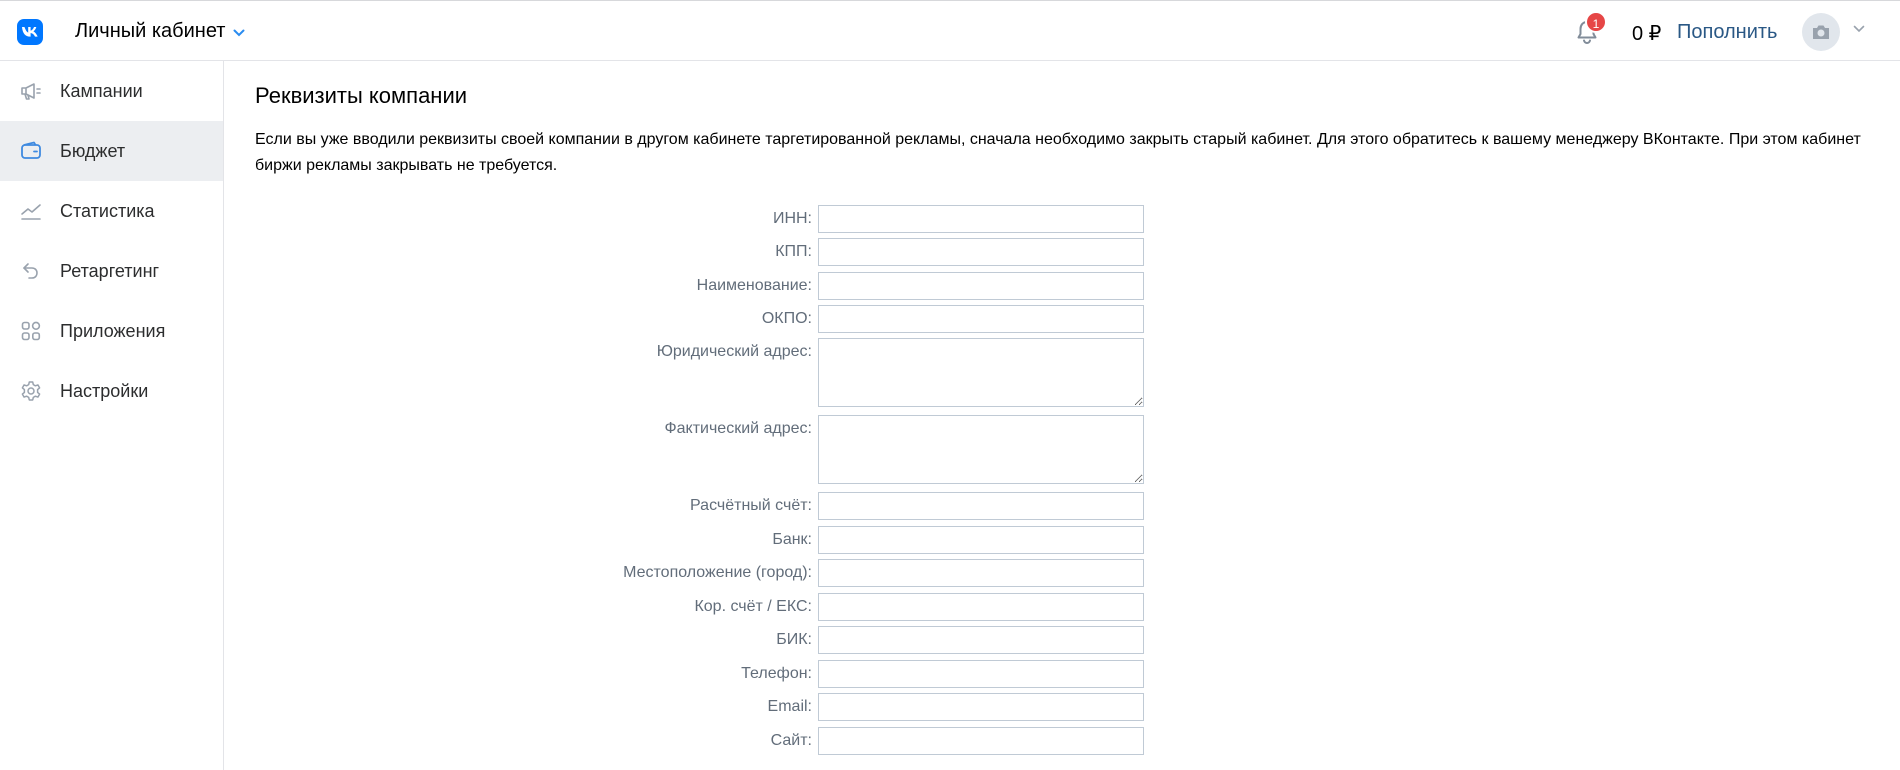  I want to click on balance-amount: 0 ₽, so click(1647, 34).